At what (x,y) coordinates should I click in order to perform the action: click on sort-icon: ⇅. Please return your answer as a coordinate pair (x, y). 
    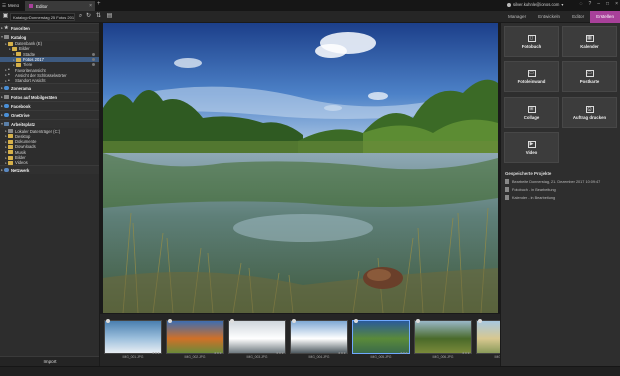
    Looking at the image, I should click on (98, 16).